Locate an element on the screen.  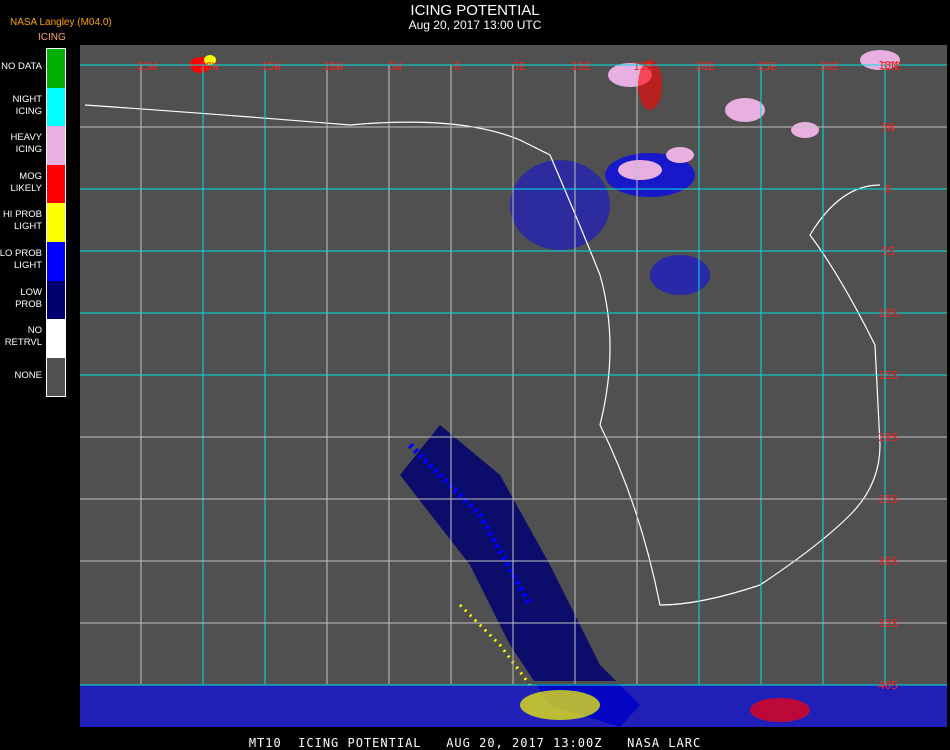
page-subtitle: Aug 20, 2017 13:00 UTC is located at coordinates (475, 25).